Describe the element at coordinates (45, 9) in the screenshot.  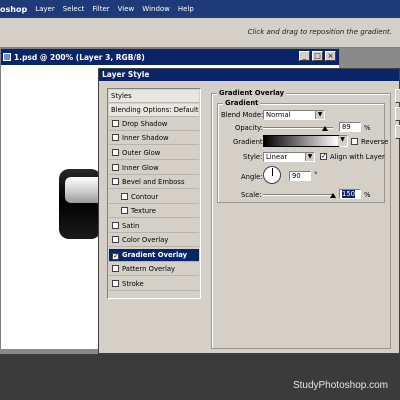
I see `menu-layer: Layer` at that location.